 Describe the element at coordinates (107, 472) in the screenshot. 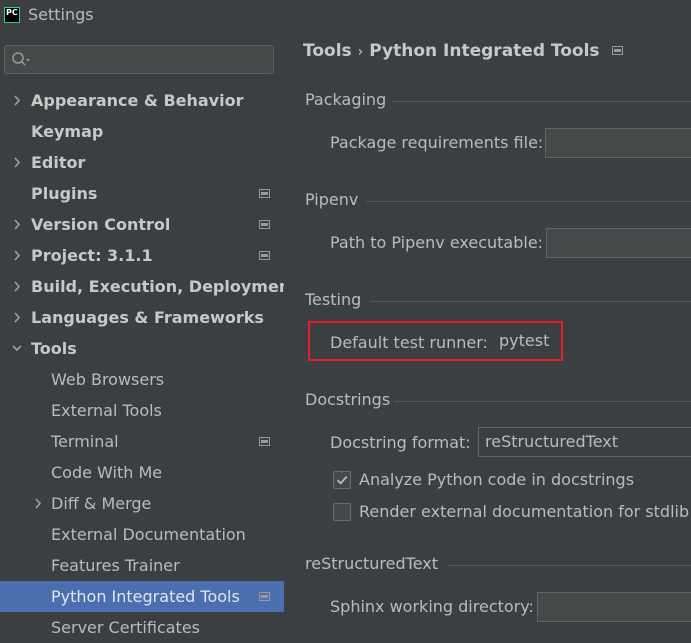

I see `sidebar-item-label: Code With Me` at that location.